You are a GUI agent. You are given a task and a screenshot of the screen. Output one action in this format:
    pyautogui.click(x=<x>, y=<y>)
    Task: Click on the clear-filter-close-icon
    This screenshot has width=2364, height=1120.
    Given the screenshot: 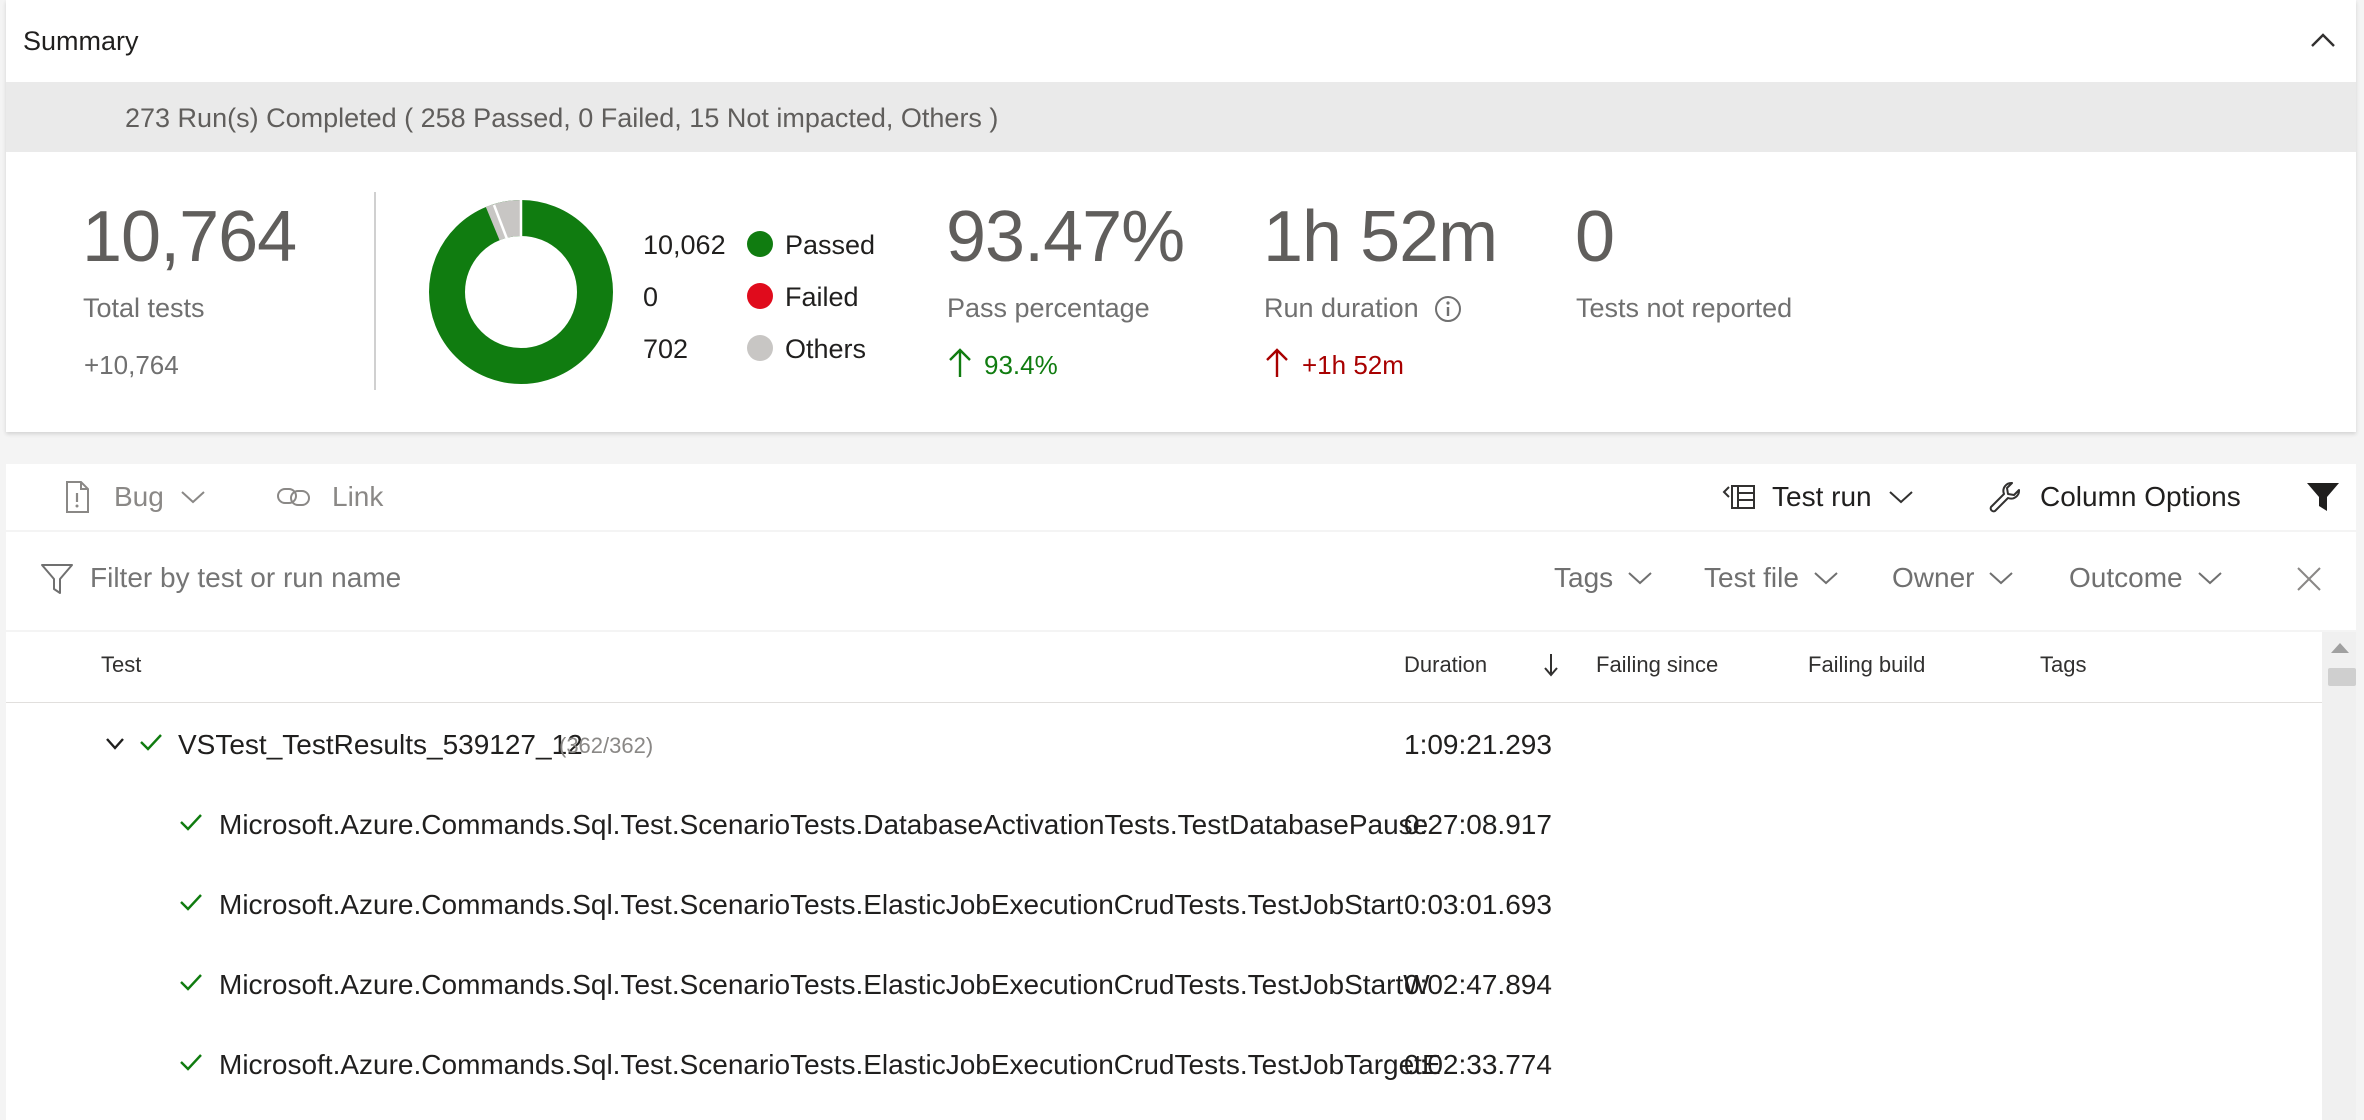 What is the action you would take?
    pyautogui.click(x=2309, y=579)
    